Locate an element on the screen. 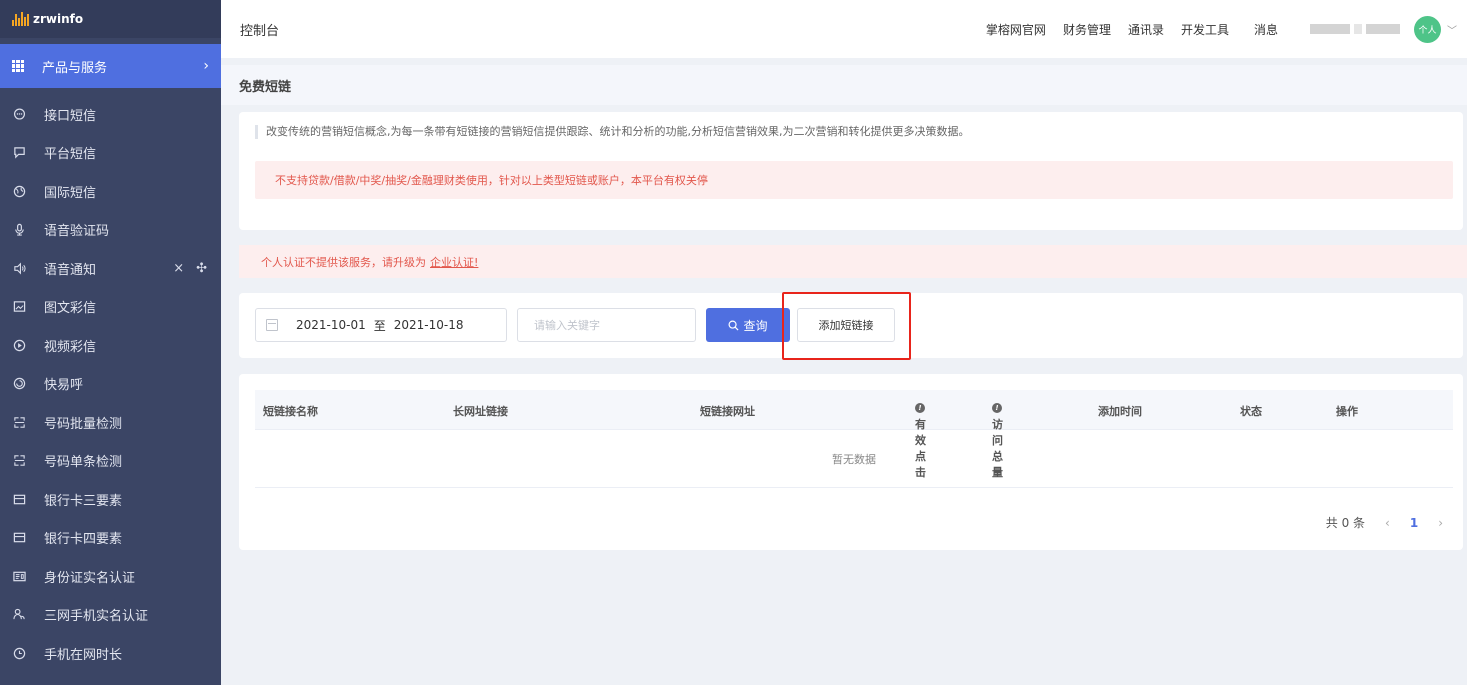 This screenshot has width=1467, height=685. column-header: 长网址链接 is located at coordinates (480, 411).